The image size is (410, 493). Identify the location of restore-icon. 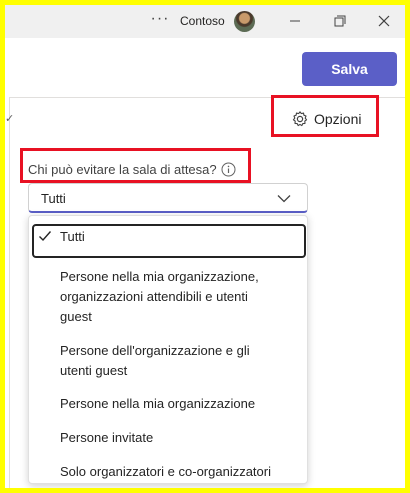
(340, 21).